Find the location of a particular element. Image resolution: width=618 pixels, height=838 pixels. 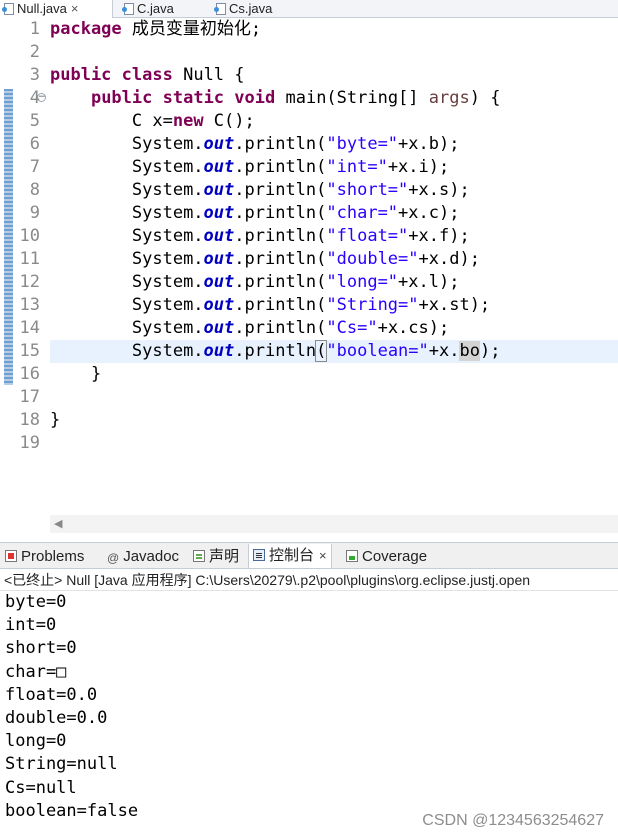

coverage-icon is located at coordinates (352, 556).